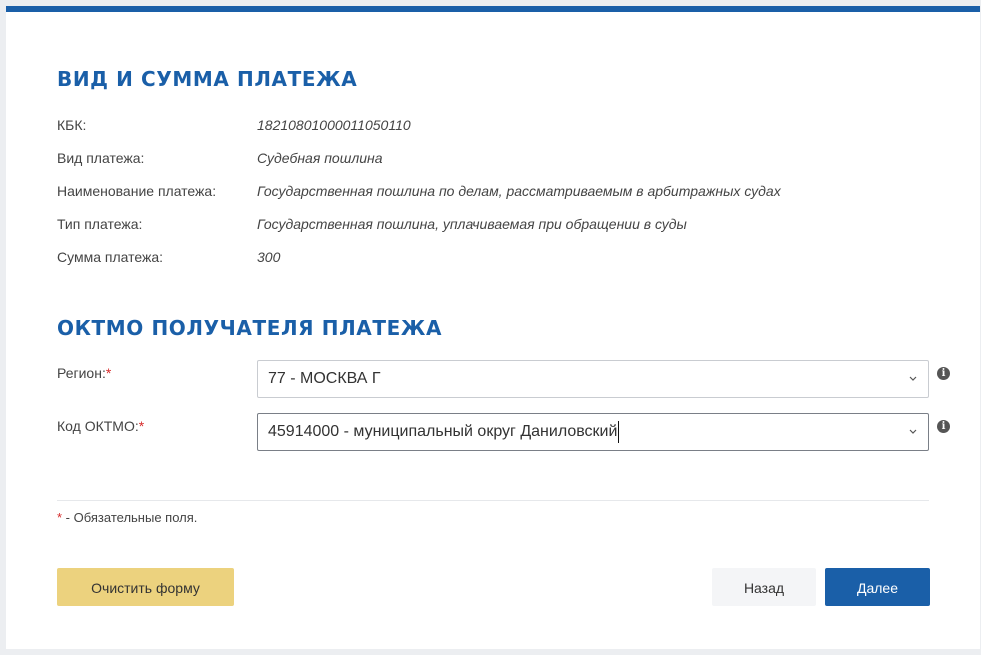 The image size is (981, 655). Describe the element at coordinates (943, 426) in the screenshot. I see `oktmo-code-info-icon: i` at that location.